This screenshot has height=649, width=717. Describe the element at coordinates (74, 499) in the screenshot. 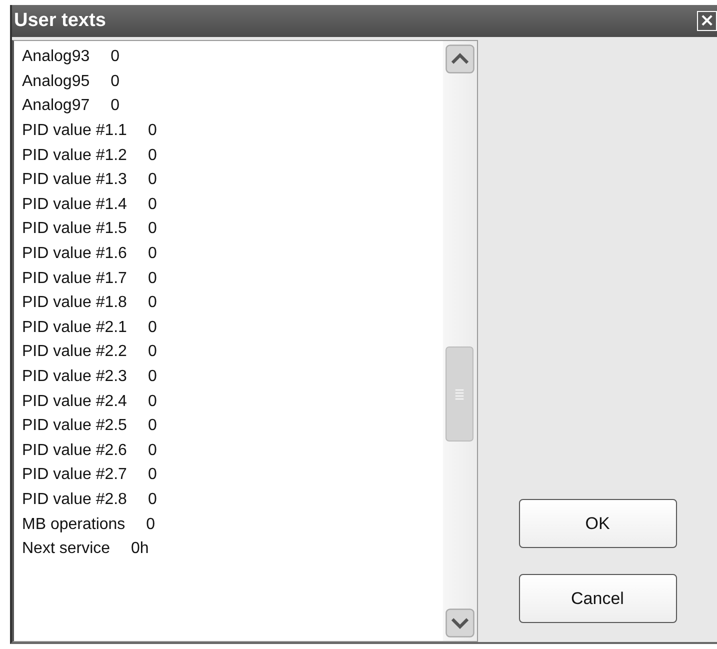

I see `item-name: PID value #2.8` at that location.